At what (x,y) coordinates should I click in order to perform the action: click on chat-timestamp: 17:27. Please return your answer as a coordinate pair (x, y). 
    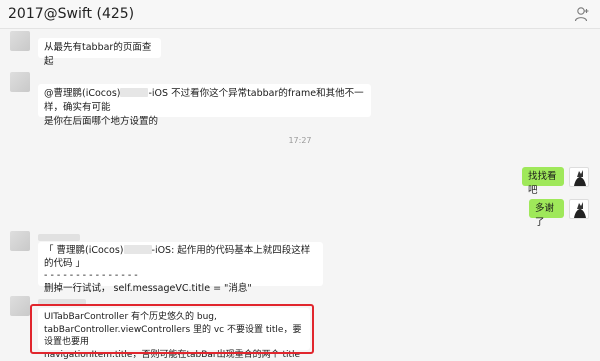
    Looking at the image, I should click on (300, 140).